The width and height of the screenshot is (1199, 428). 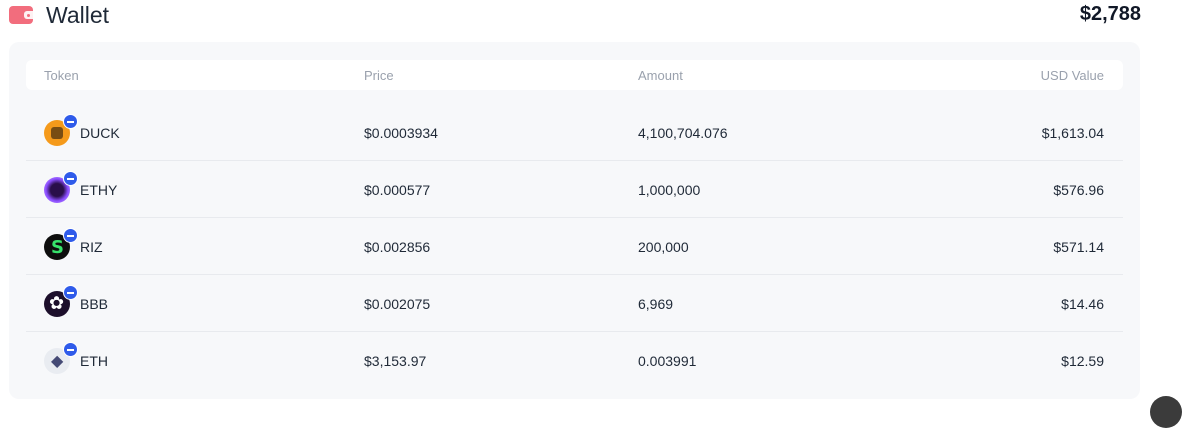 I want to click on column-header-token: Token, so click(x=61, y=75).